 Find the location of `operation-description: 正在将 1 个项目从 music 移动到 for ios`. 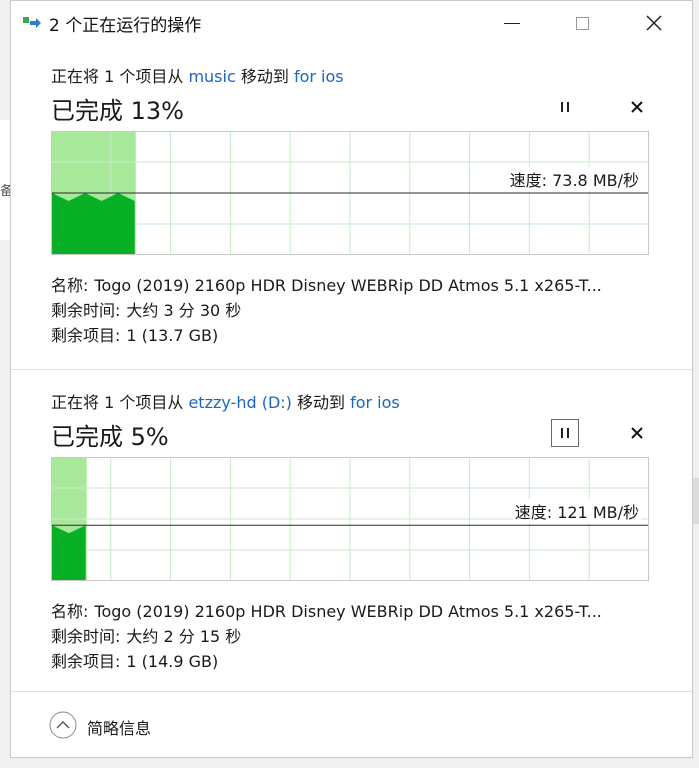

operation-description: 正在将 1 个项目从 music 移动到 for ios is located at coordinates (197, 75).